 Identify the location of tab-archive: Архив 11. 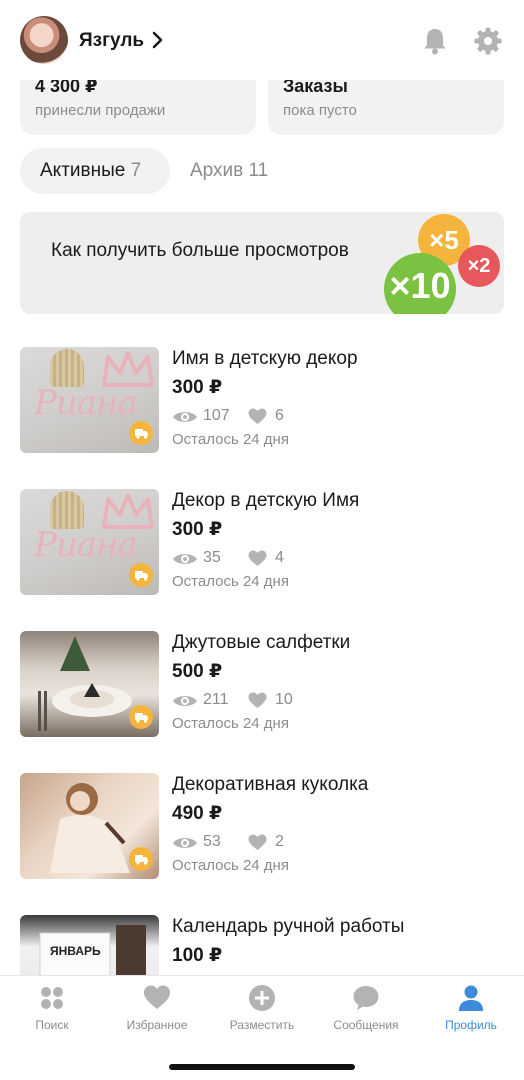
(229, 171).